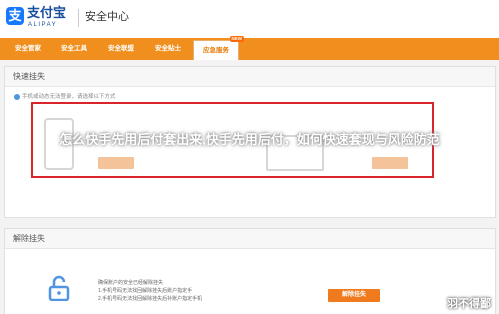 The height and width of the screenshot is (314, 499). Describe the element at coordinates (17, 96) in the screenshot. I see `info-icon` at that location.